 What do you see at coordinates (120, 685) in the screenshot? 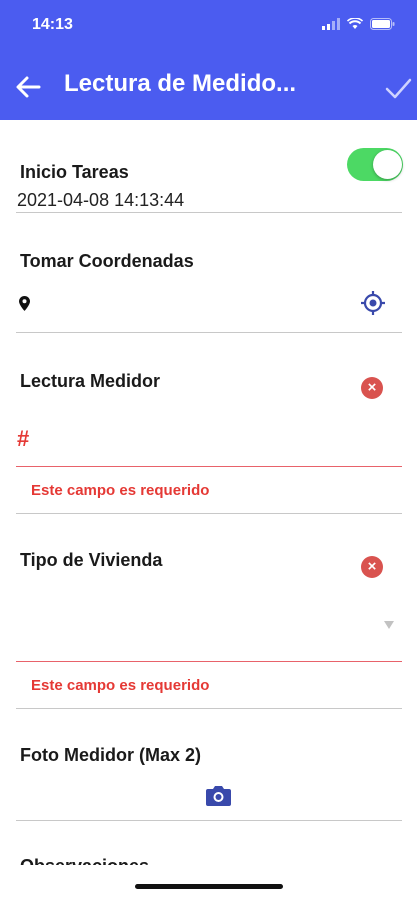
I see `vivienda-error-text: Este campo es requerido` at bounding box center [120, 685].